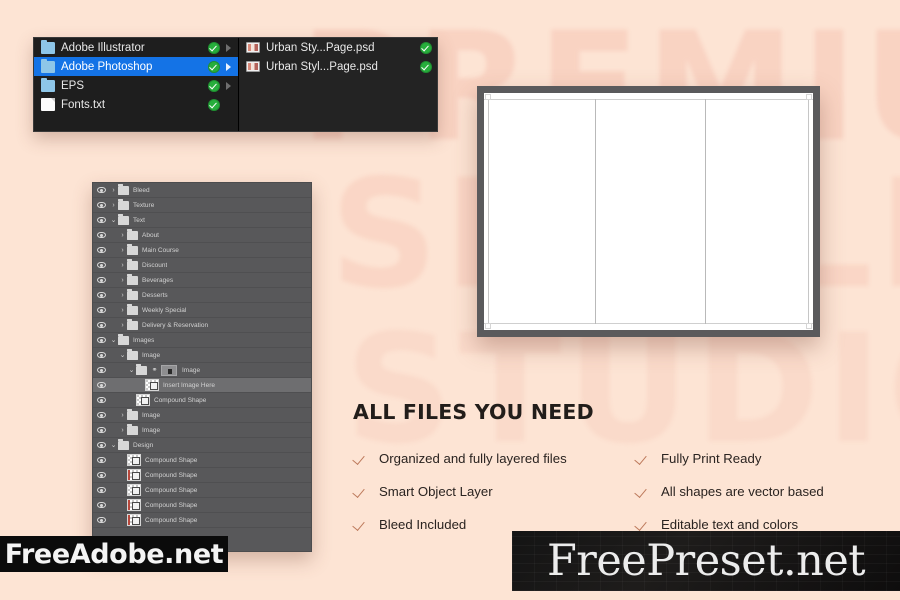 The width and height of the screenshot is (900, 600). I want to click on layer-row: › Discount, so click(202, 265).